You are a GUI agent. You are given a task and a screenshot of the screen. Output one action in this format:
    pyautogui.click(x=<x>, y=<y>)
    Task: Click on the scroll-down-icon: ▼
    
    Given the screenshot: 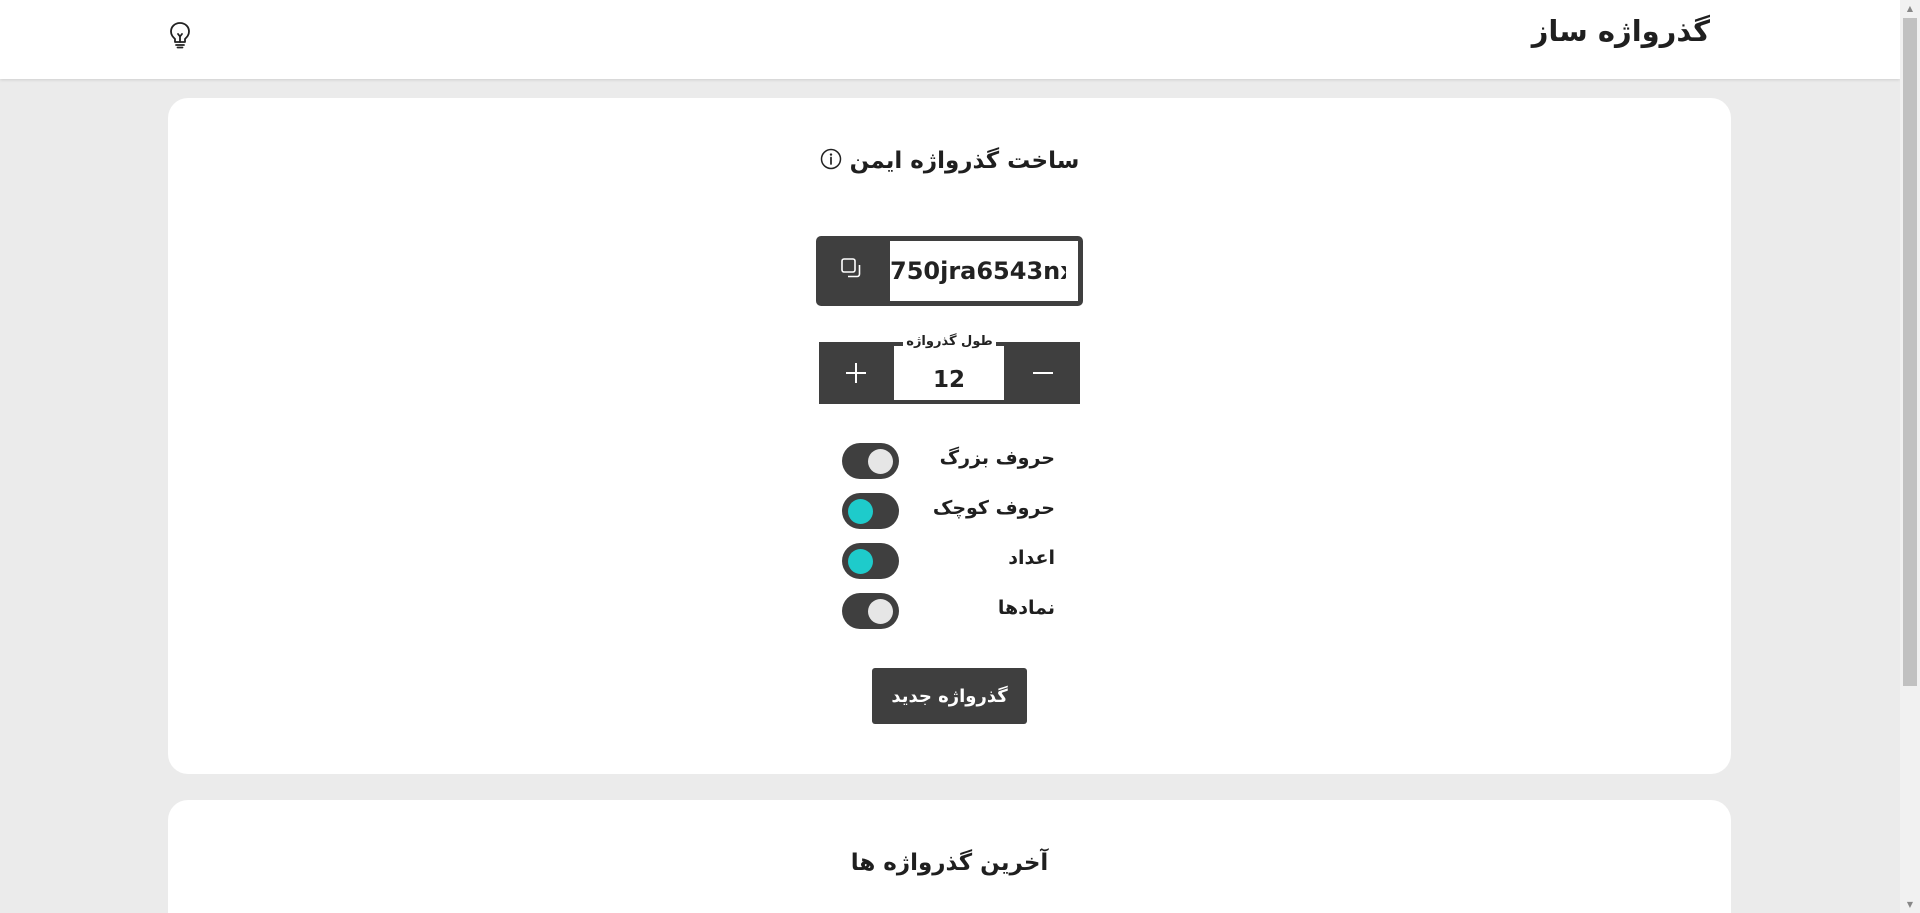 What is the action you would take?
    pyautogui.click(x=1910, y=904)
    